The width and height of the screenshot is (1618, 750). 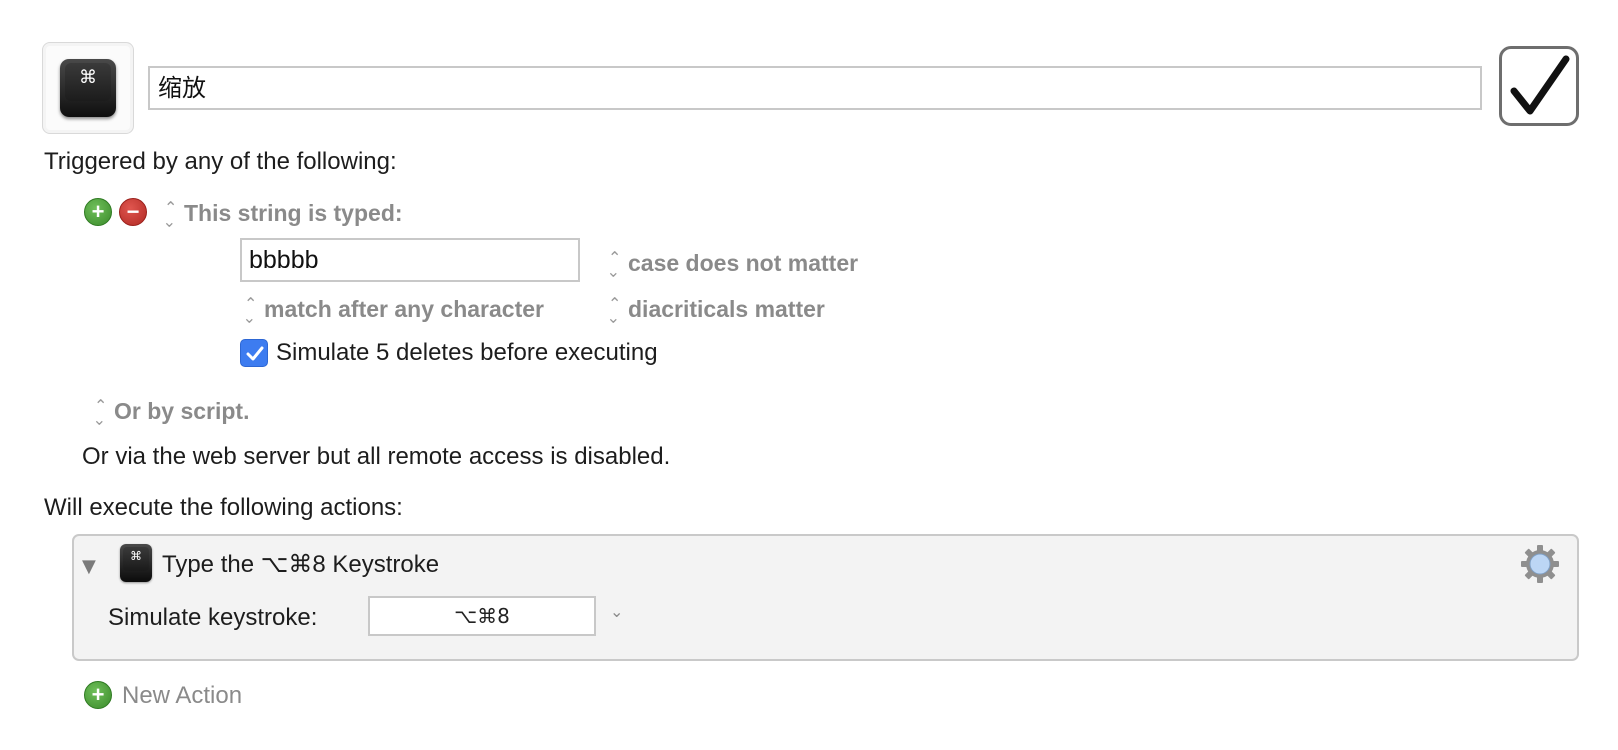 What do you see at coordinates (743, 263) in the screenshot?
I see `case-option-label: case does not matter` at bounding box center [743, 263].